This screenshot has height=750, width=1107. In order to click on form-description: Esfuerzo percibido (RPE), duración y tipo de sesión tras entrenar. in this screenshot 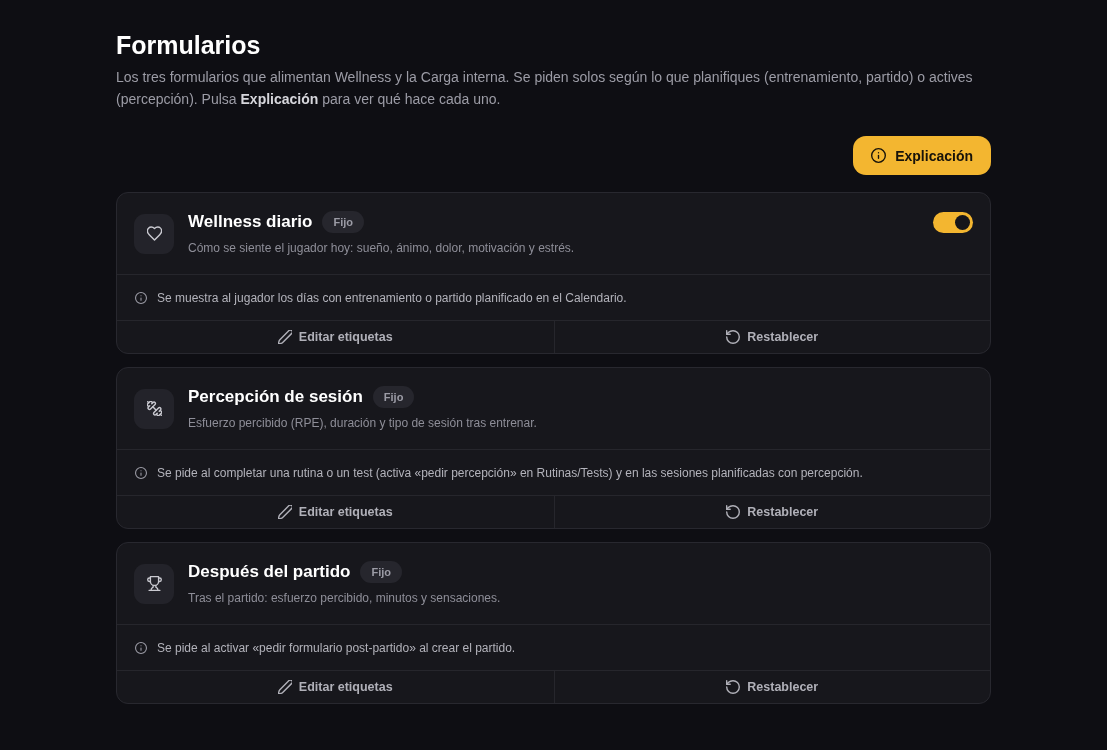, I will do `click(363, 423)`.